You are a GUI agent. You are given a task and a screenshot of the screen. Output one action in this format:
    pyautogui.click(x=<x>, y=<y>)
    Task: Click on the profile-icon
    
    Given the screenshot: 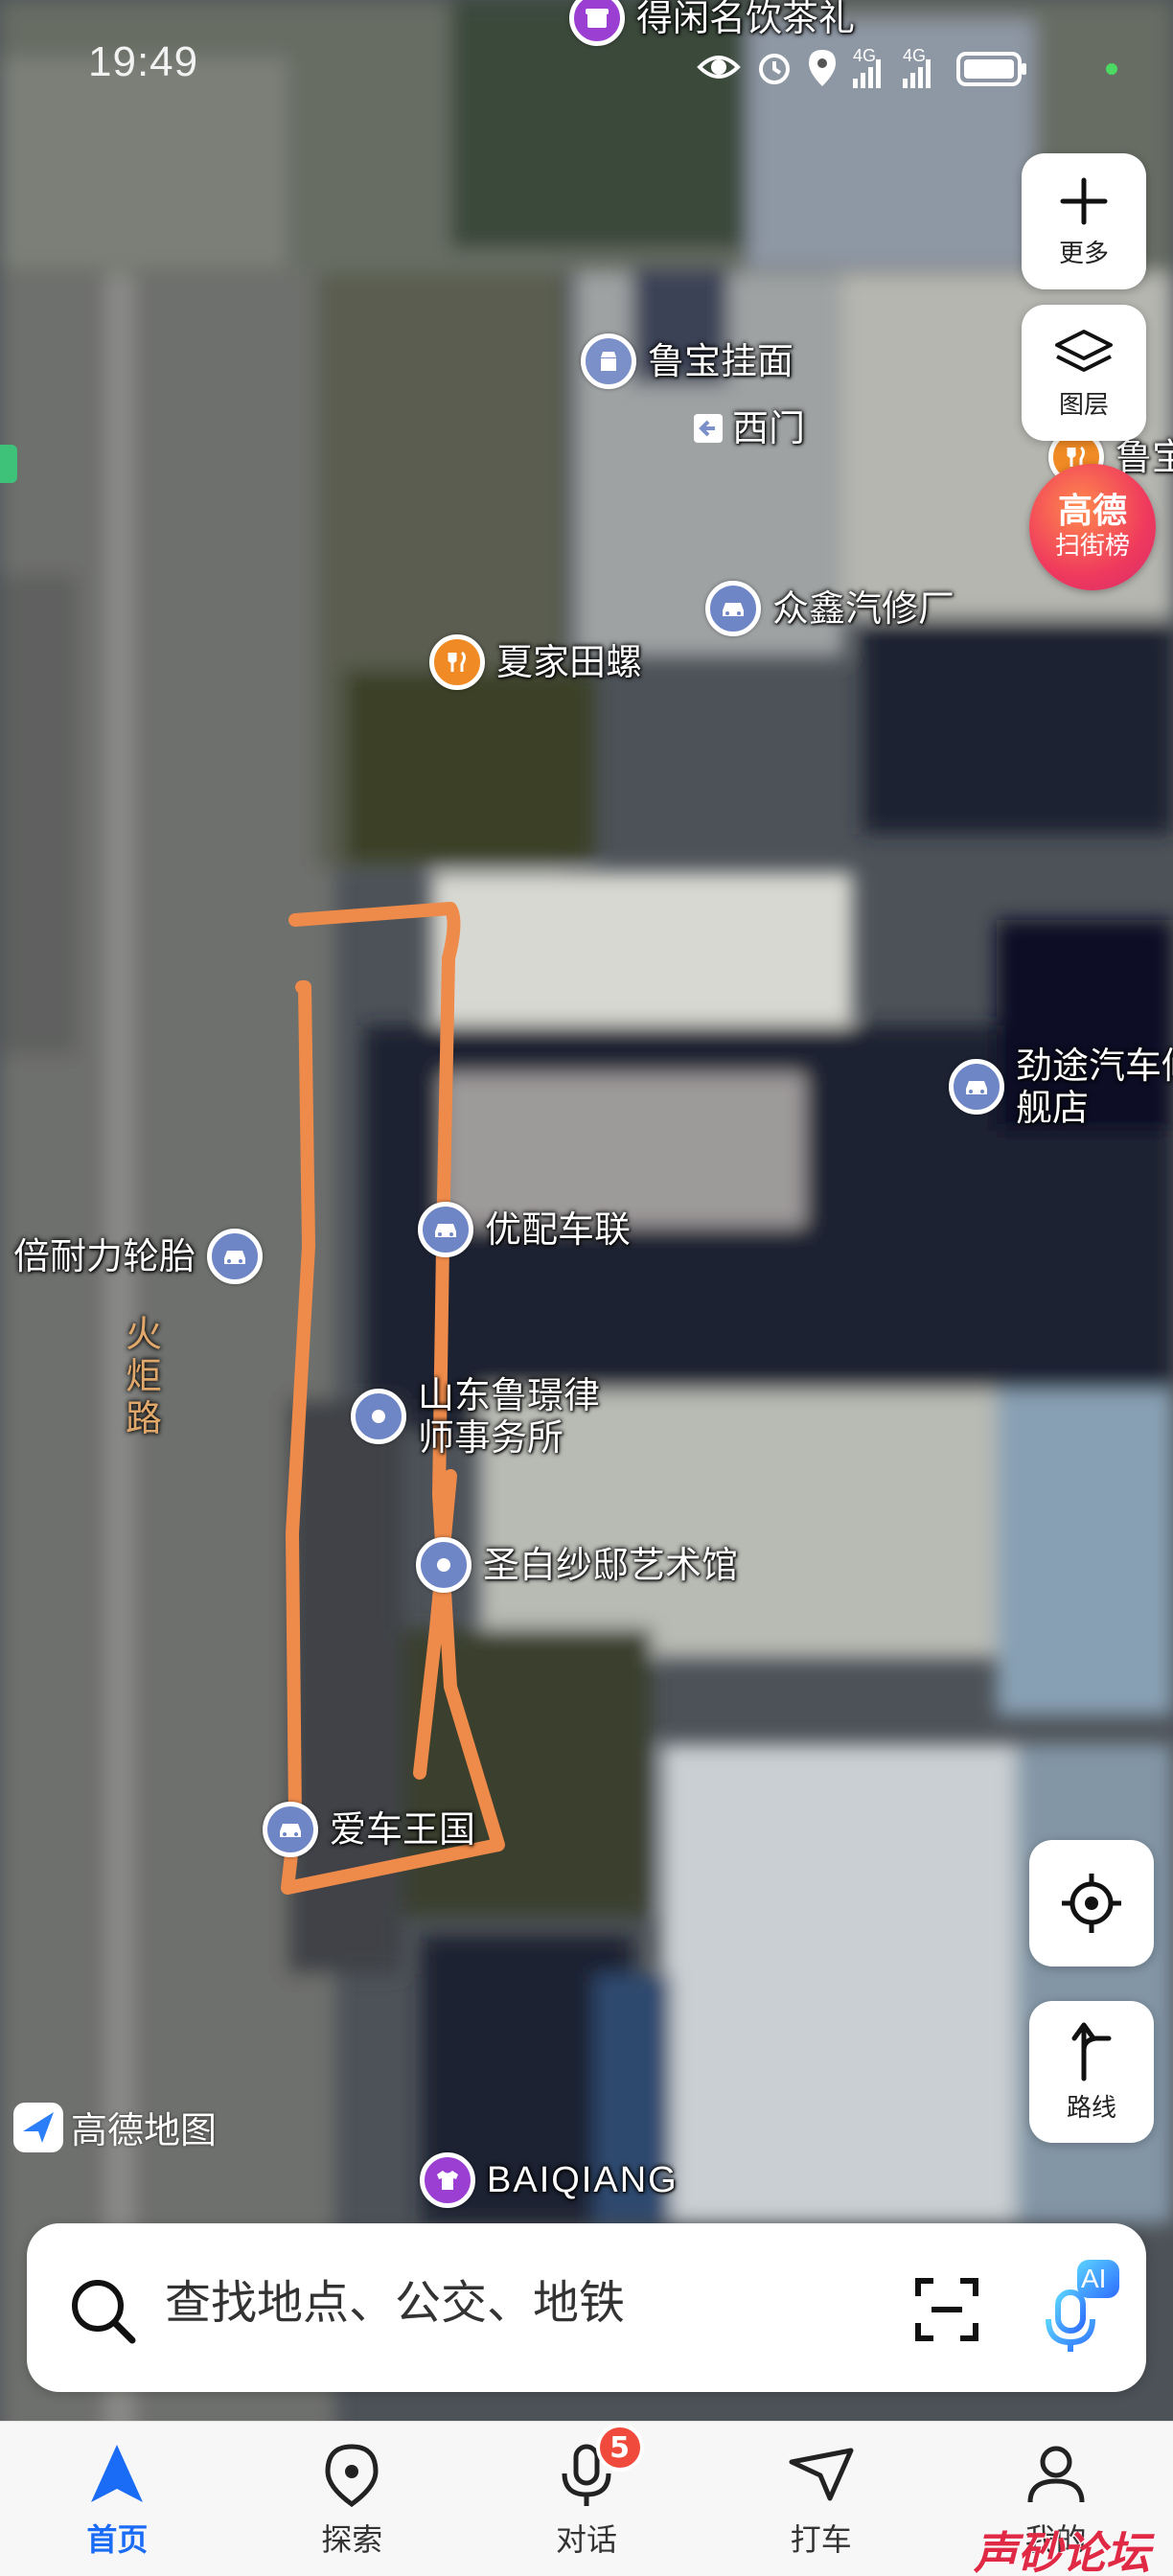 What is the action you would take?
    pyautogui.click(x=1056, y=2474)
    